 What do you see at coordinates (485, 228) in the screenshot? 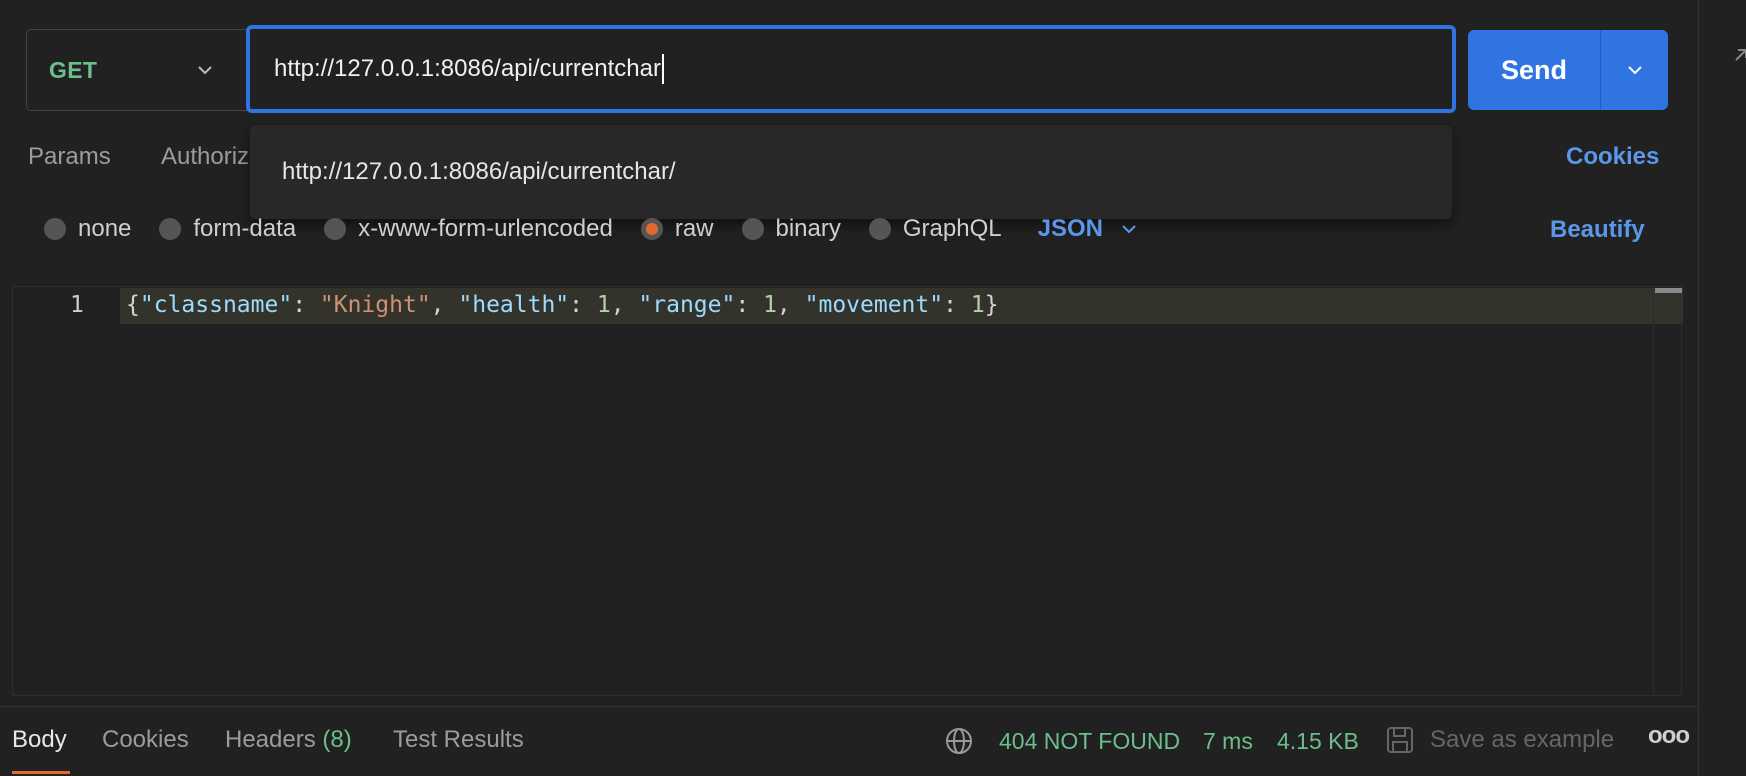
I see `radio-label: x-www-form-urlencoded` at bounding box center [485, 228].